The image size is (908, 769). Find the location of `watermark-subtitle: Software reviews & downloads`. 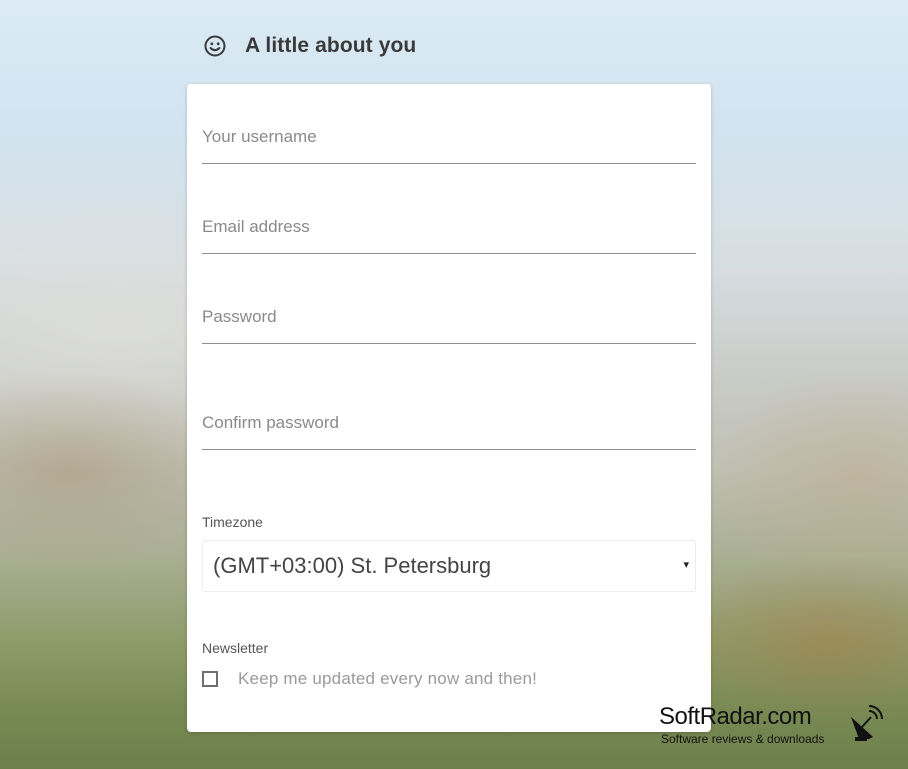

watermark-subtitle: Software reviews & downloads is located at coordinates (743, 739).